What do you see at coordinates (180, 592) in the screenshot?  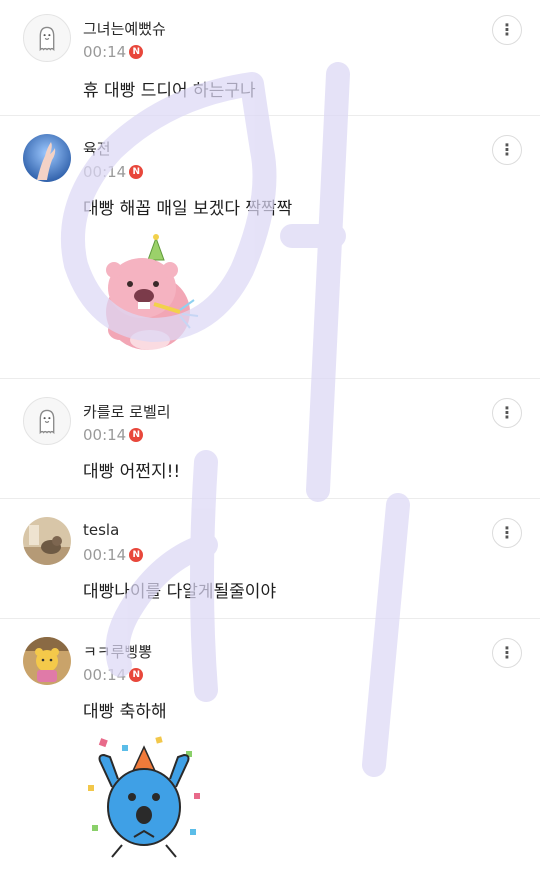 I see `comment-text: 대빵나이를 다알게될줄이야` at bounding box center [180, 592].